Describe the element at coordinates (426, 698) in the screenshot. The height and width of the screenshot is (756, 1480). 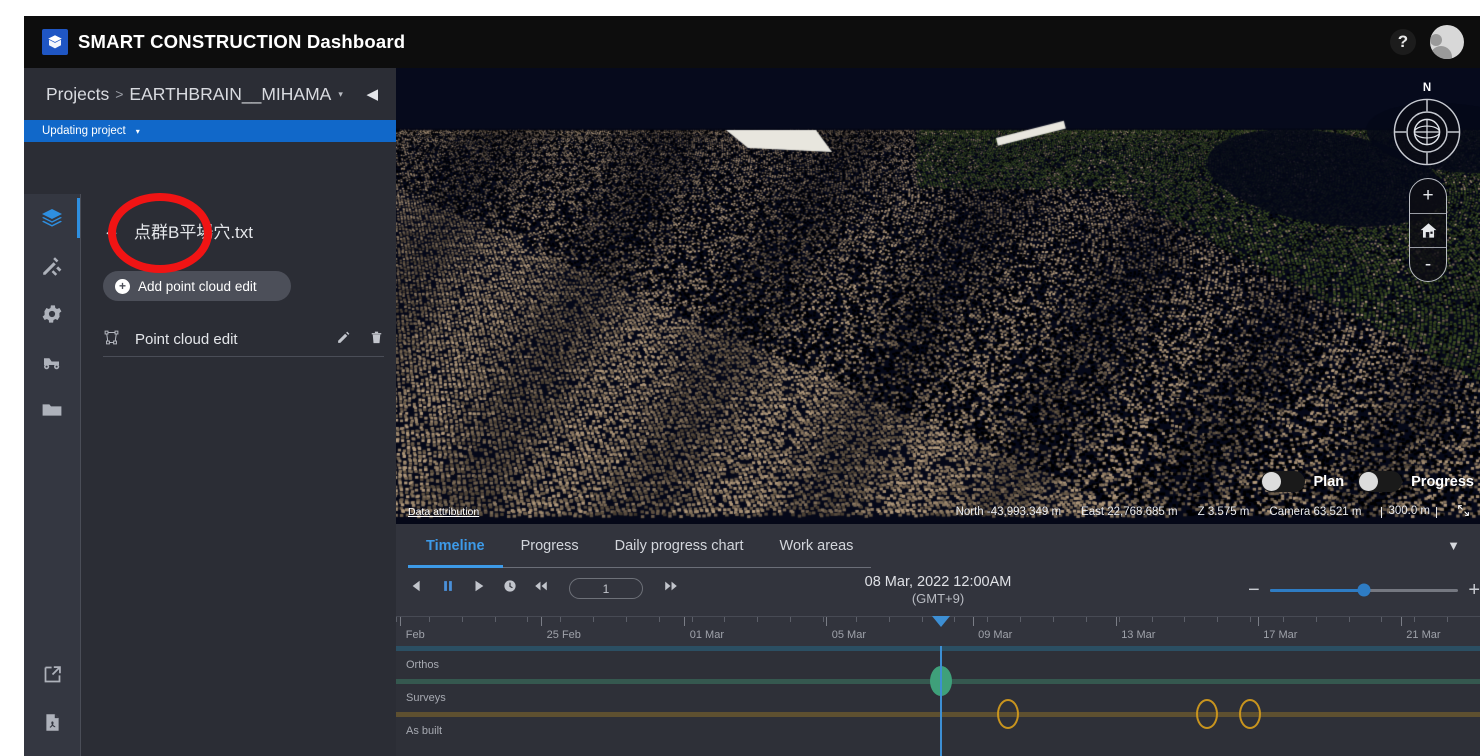
I see `track-label: Surveys` at that location.